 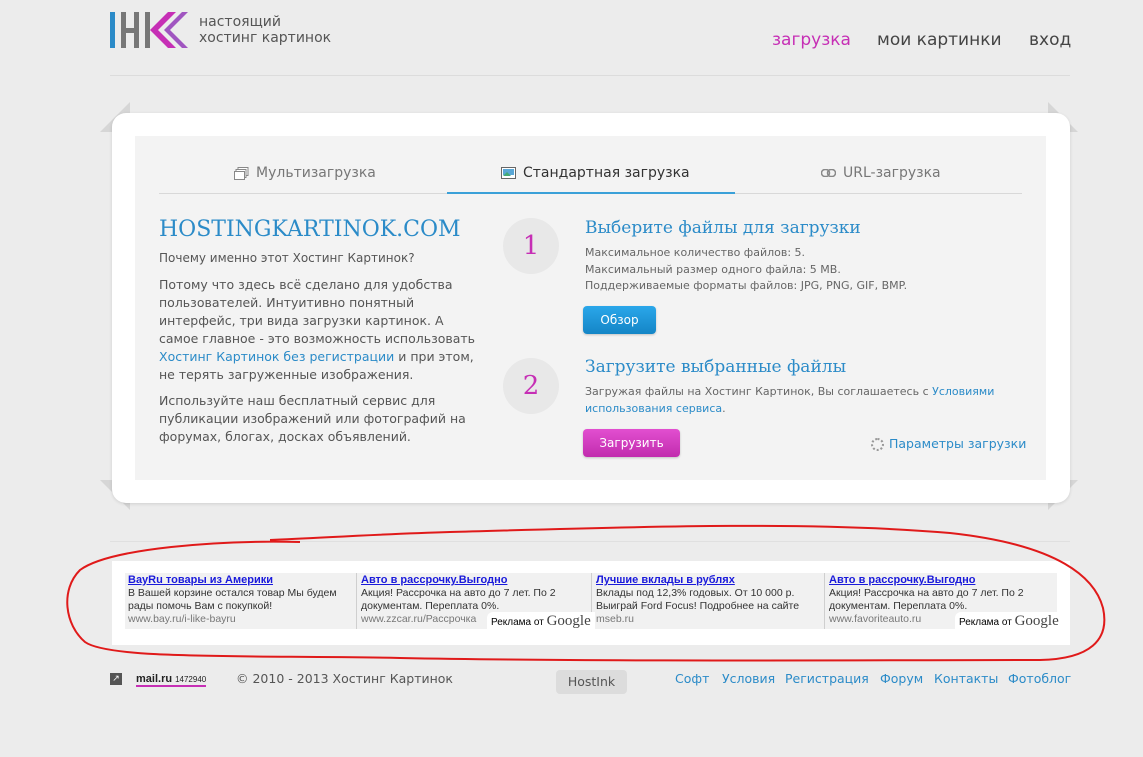 I want to click on hostink-button: HostInk, so click(x=591, y=682).